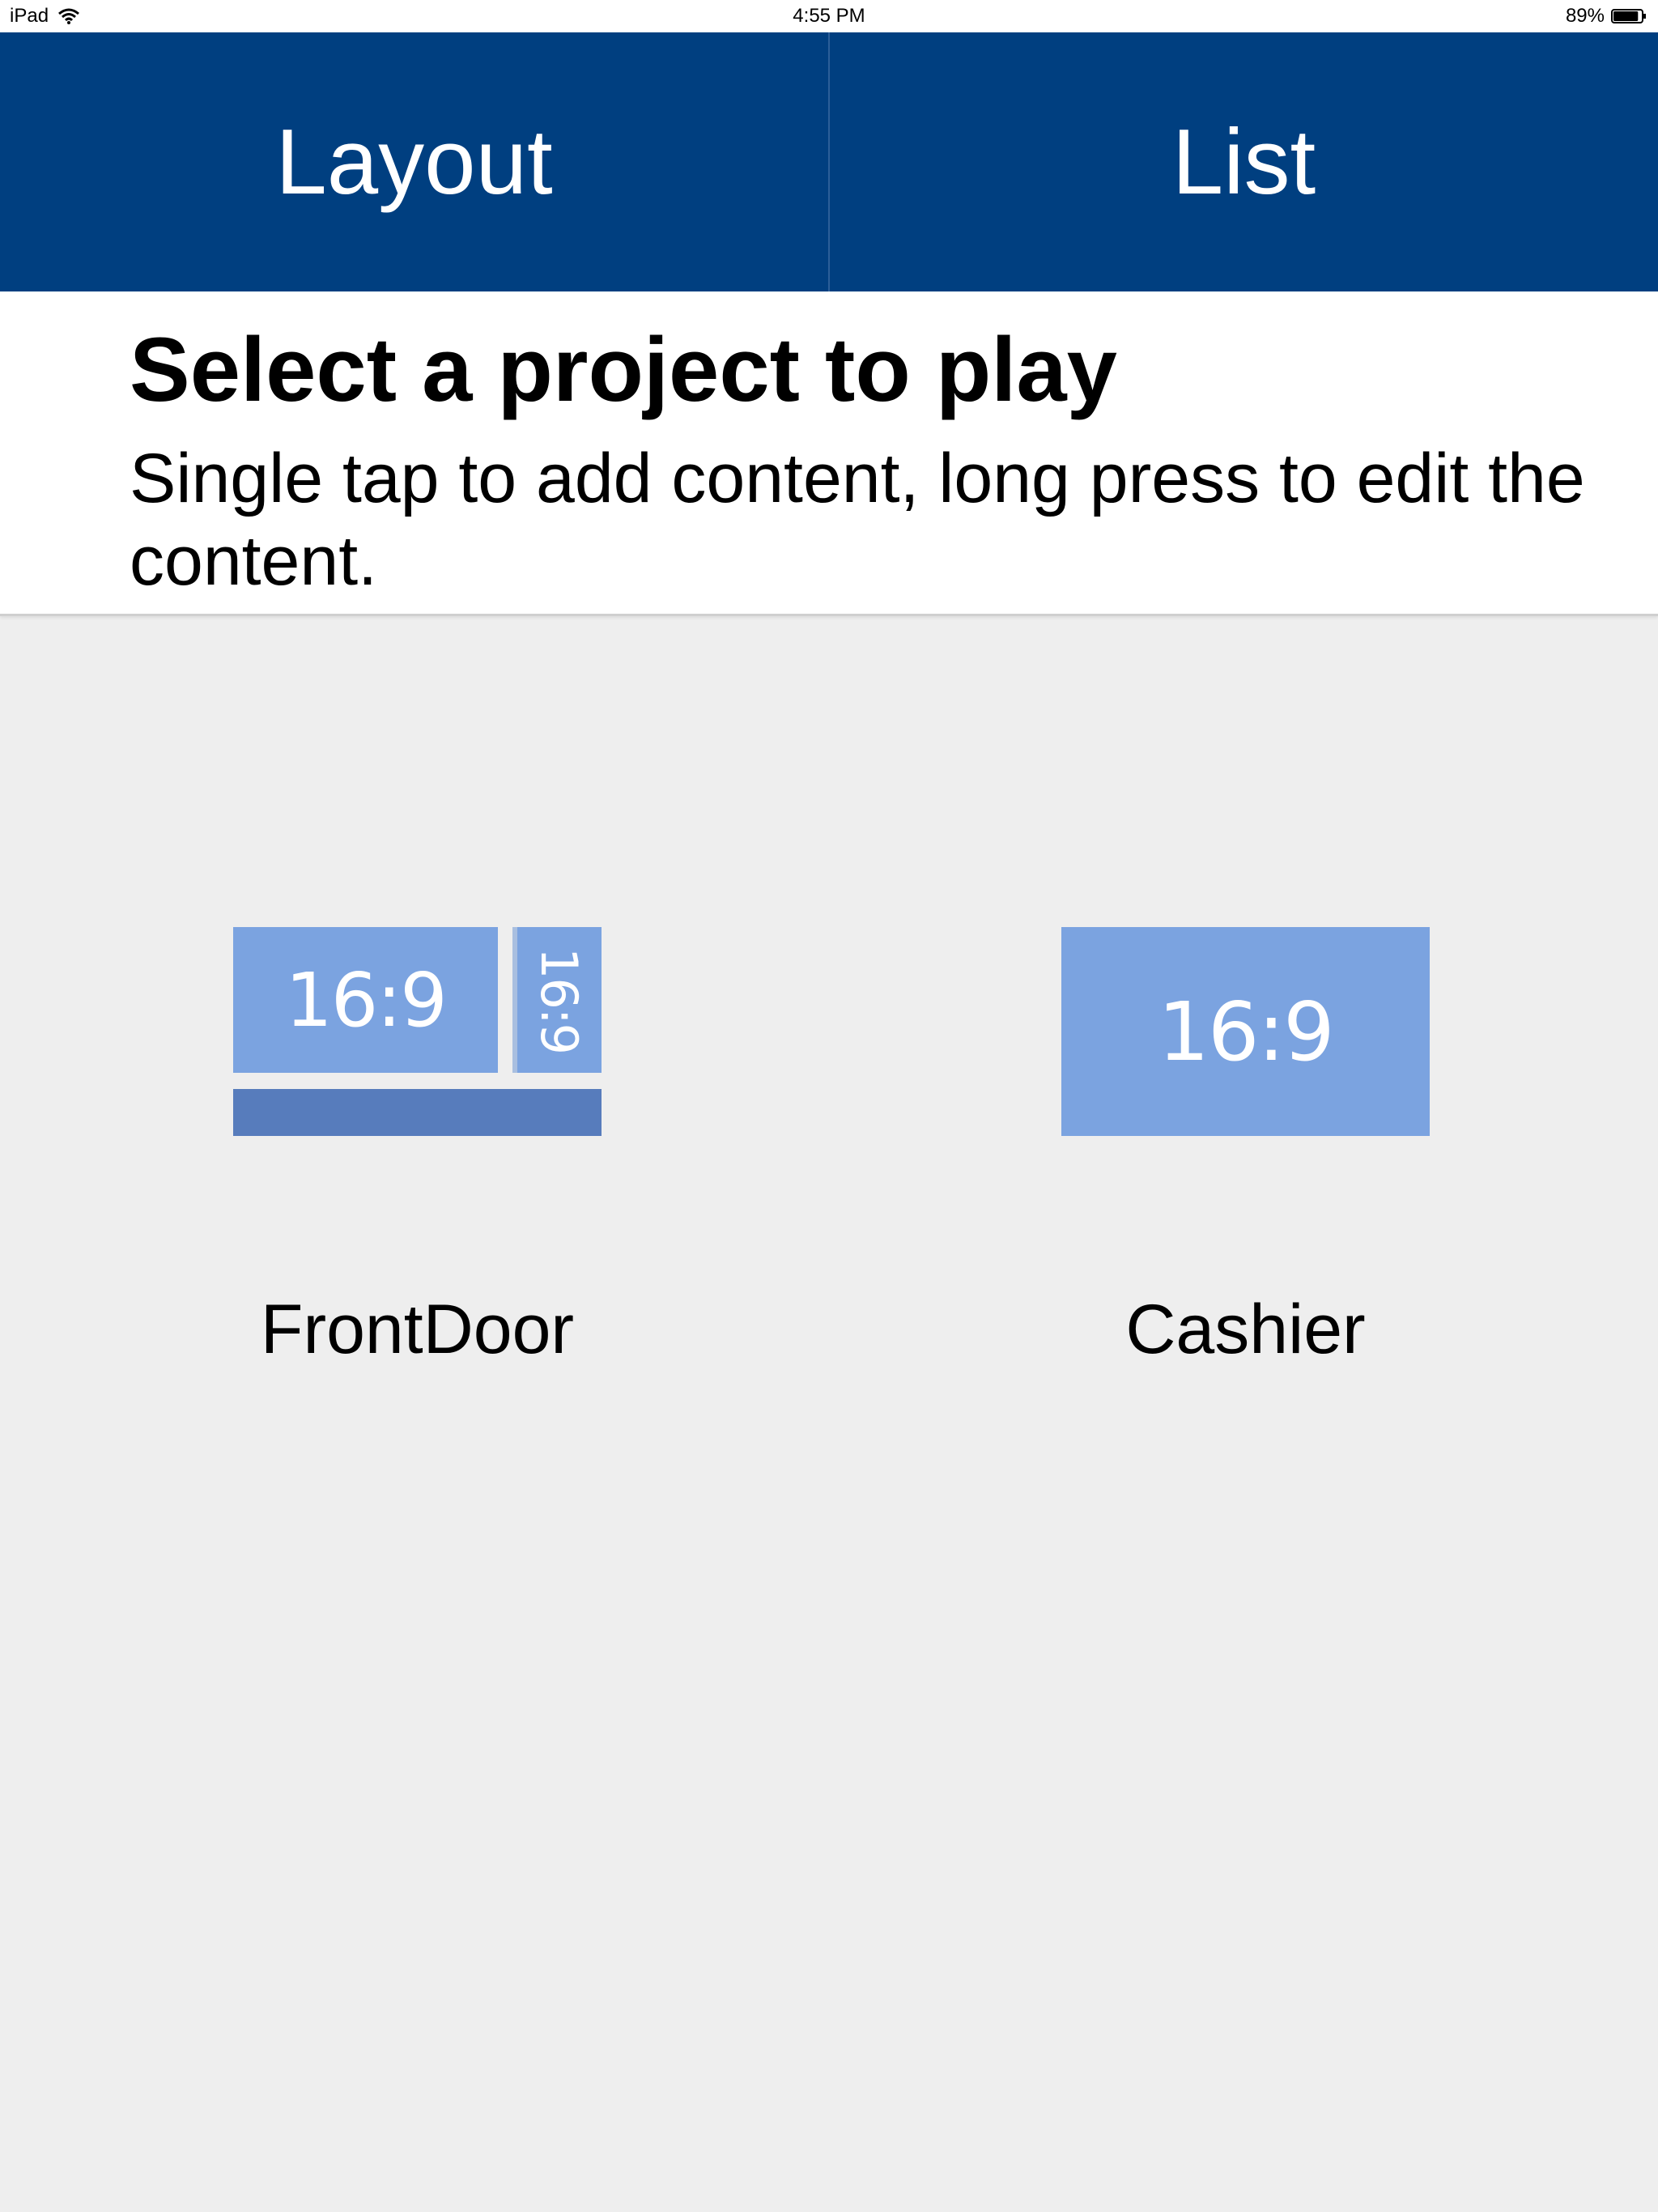 This screenshot has height=2212, width=1658. I want to click on page-title: Select a project to play, so click(623, 370).